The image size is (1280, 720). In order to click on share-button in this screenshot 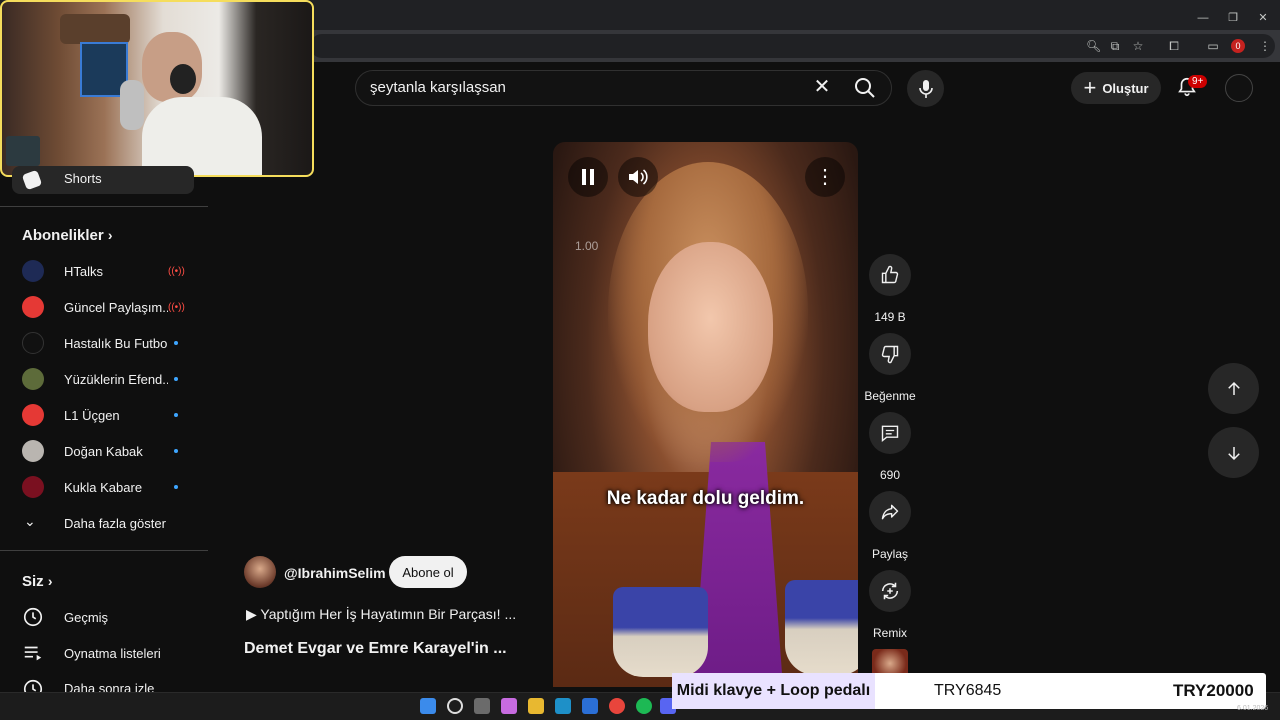, I will do `click(890, 512)`.